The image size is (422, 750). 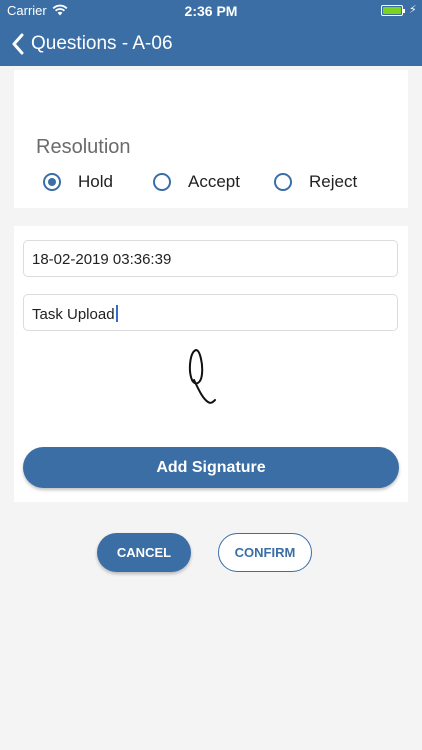 I want to click on radio-button-selected-icon, so click(x=52, y=182).